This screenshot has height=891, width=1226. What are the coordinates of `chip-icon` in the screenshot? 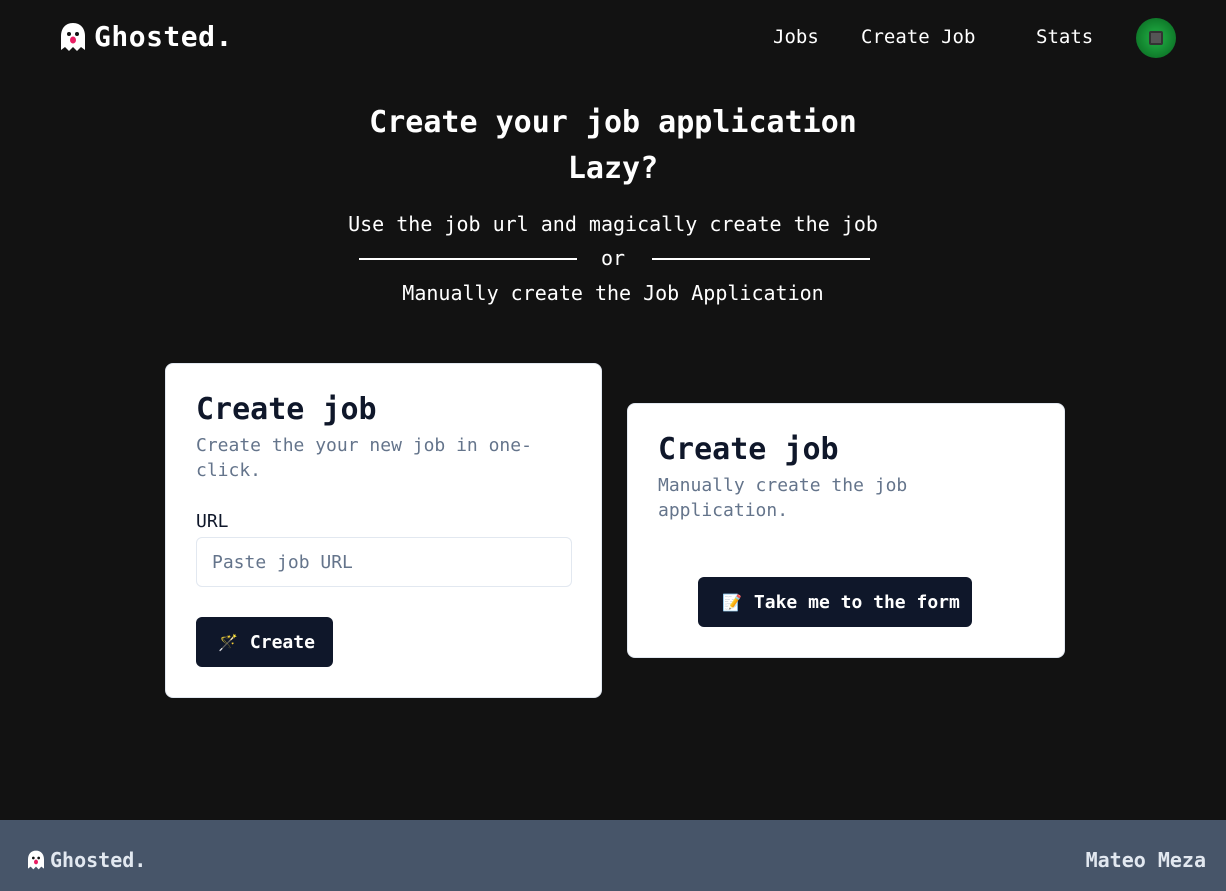 It's located at (1156, 38).